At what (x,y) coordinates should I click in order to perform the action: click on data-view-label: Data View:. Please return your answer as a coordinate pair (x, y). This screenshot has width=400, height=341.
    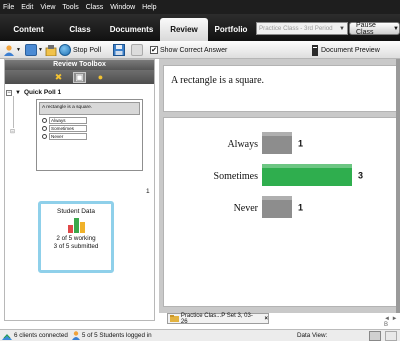
    Looking at the image, I should click on (312, 335).